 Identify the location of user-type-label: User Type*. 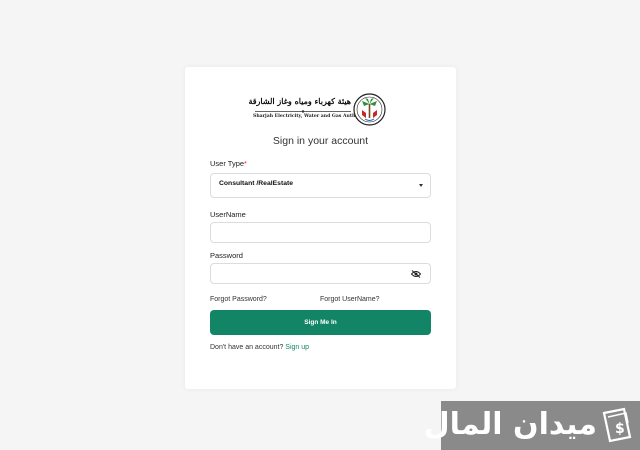
(228, 163).